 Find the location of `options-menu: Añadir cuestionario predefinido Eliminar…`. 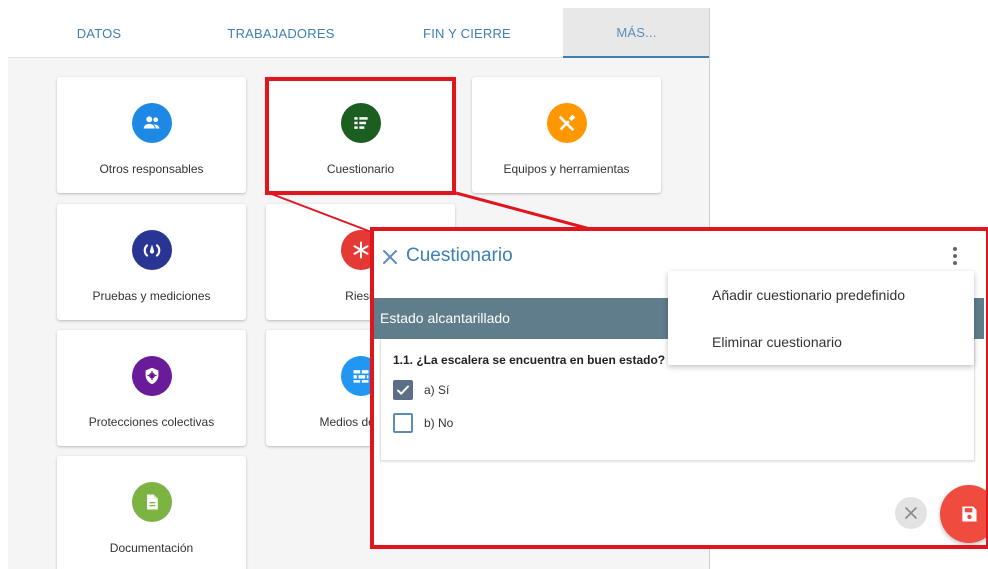

options-menu: Añadir cuestionario predefinido Eliminar… is located at coordinates (821, 318).